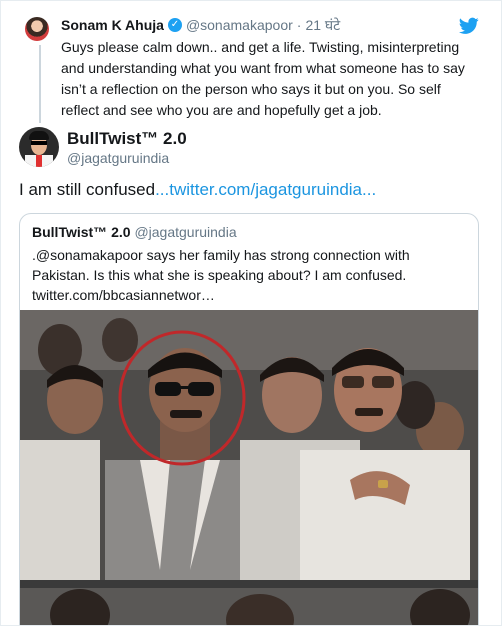 This screenshot has height=628, width=504. Describe the element at coordinates (469, 26) in the screenshot. I see `twitter-bird-icon` at that location.